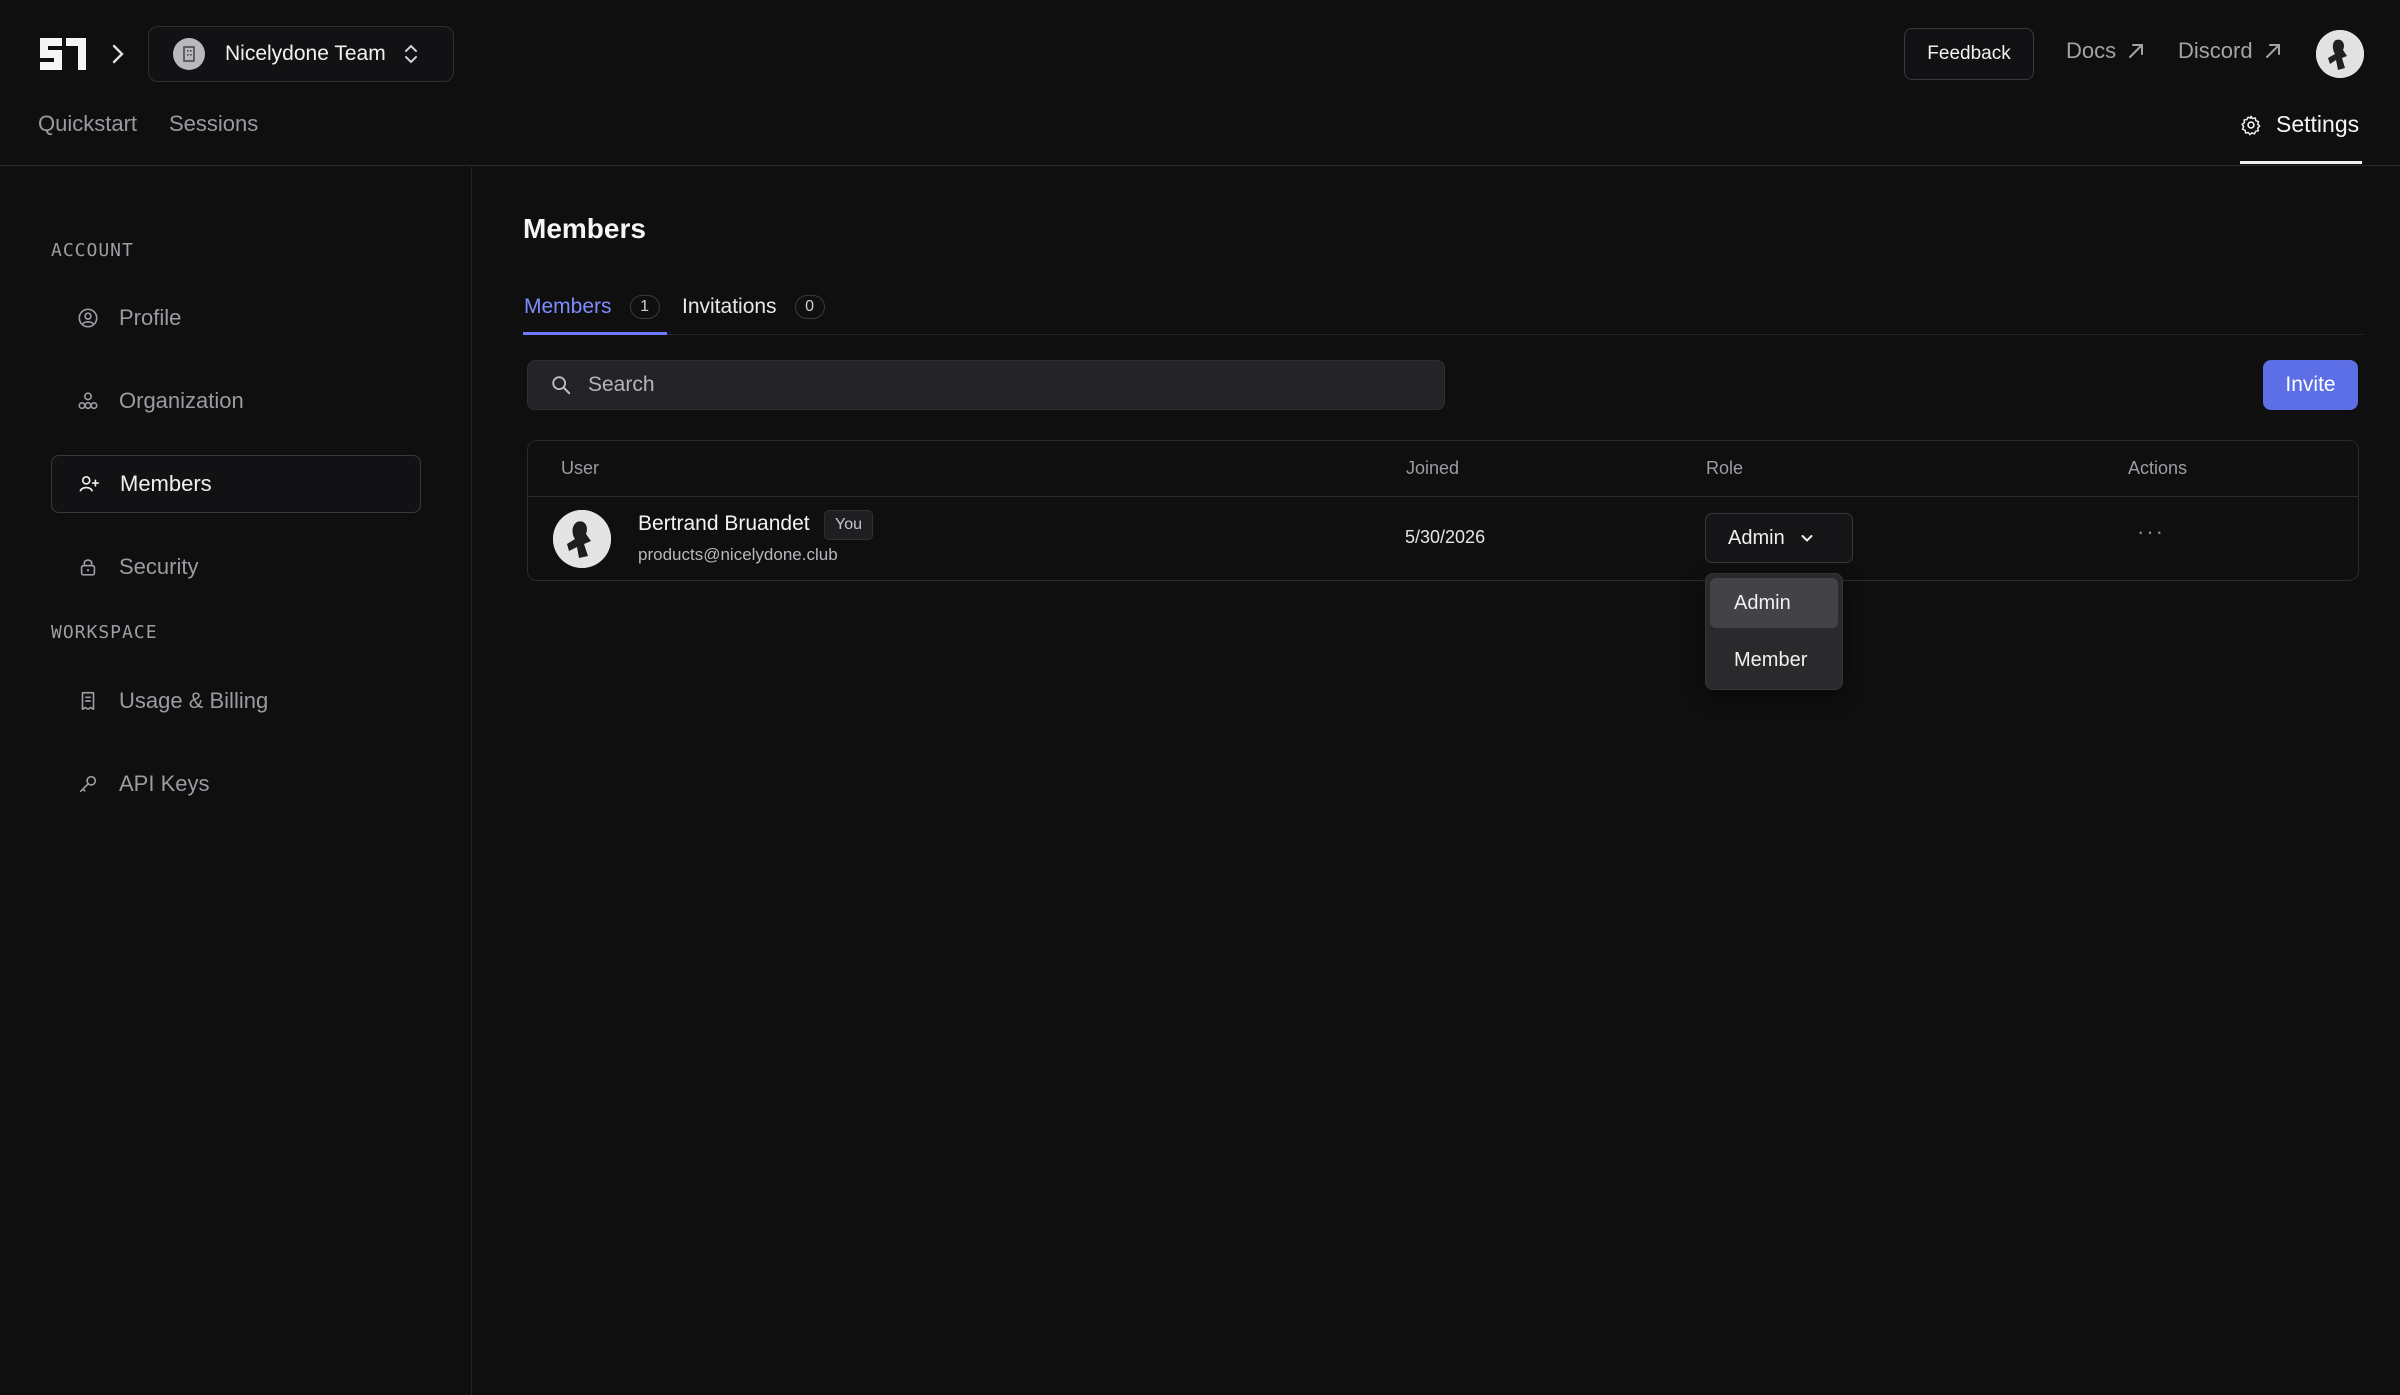 The width and height of the screenshot is (2400, 1395). I want to click on gear-icon, so click(2251, 125).